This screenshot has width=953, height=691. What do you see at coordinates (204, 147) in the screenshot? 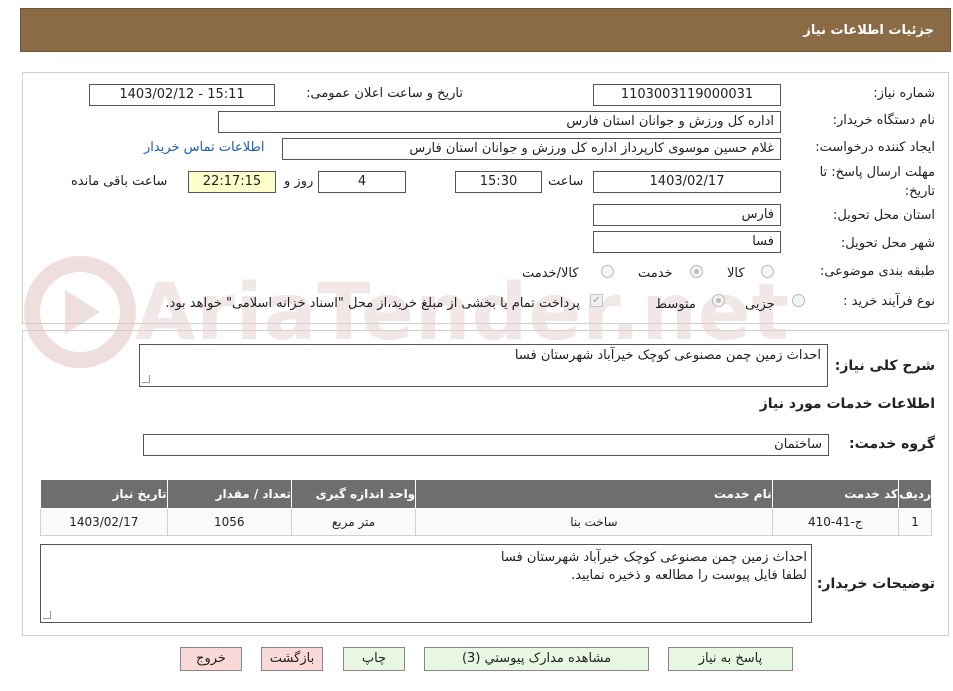
I see `buyer-contact-link: اطلاعات تماس خریدار` at bounding box center [204, 147].